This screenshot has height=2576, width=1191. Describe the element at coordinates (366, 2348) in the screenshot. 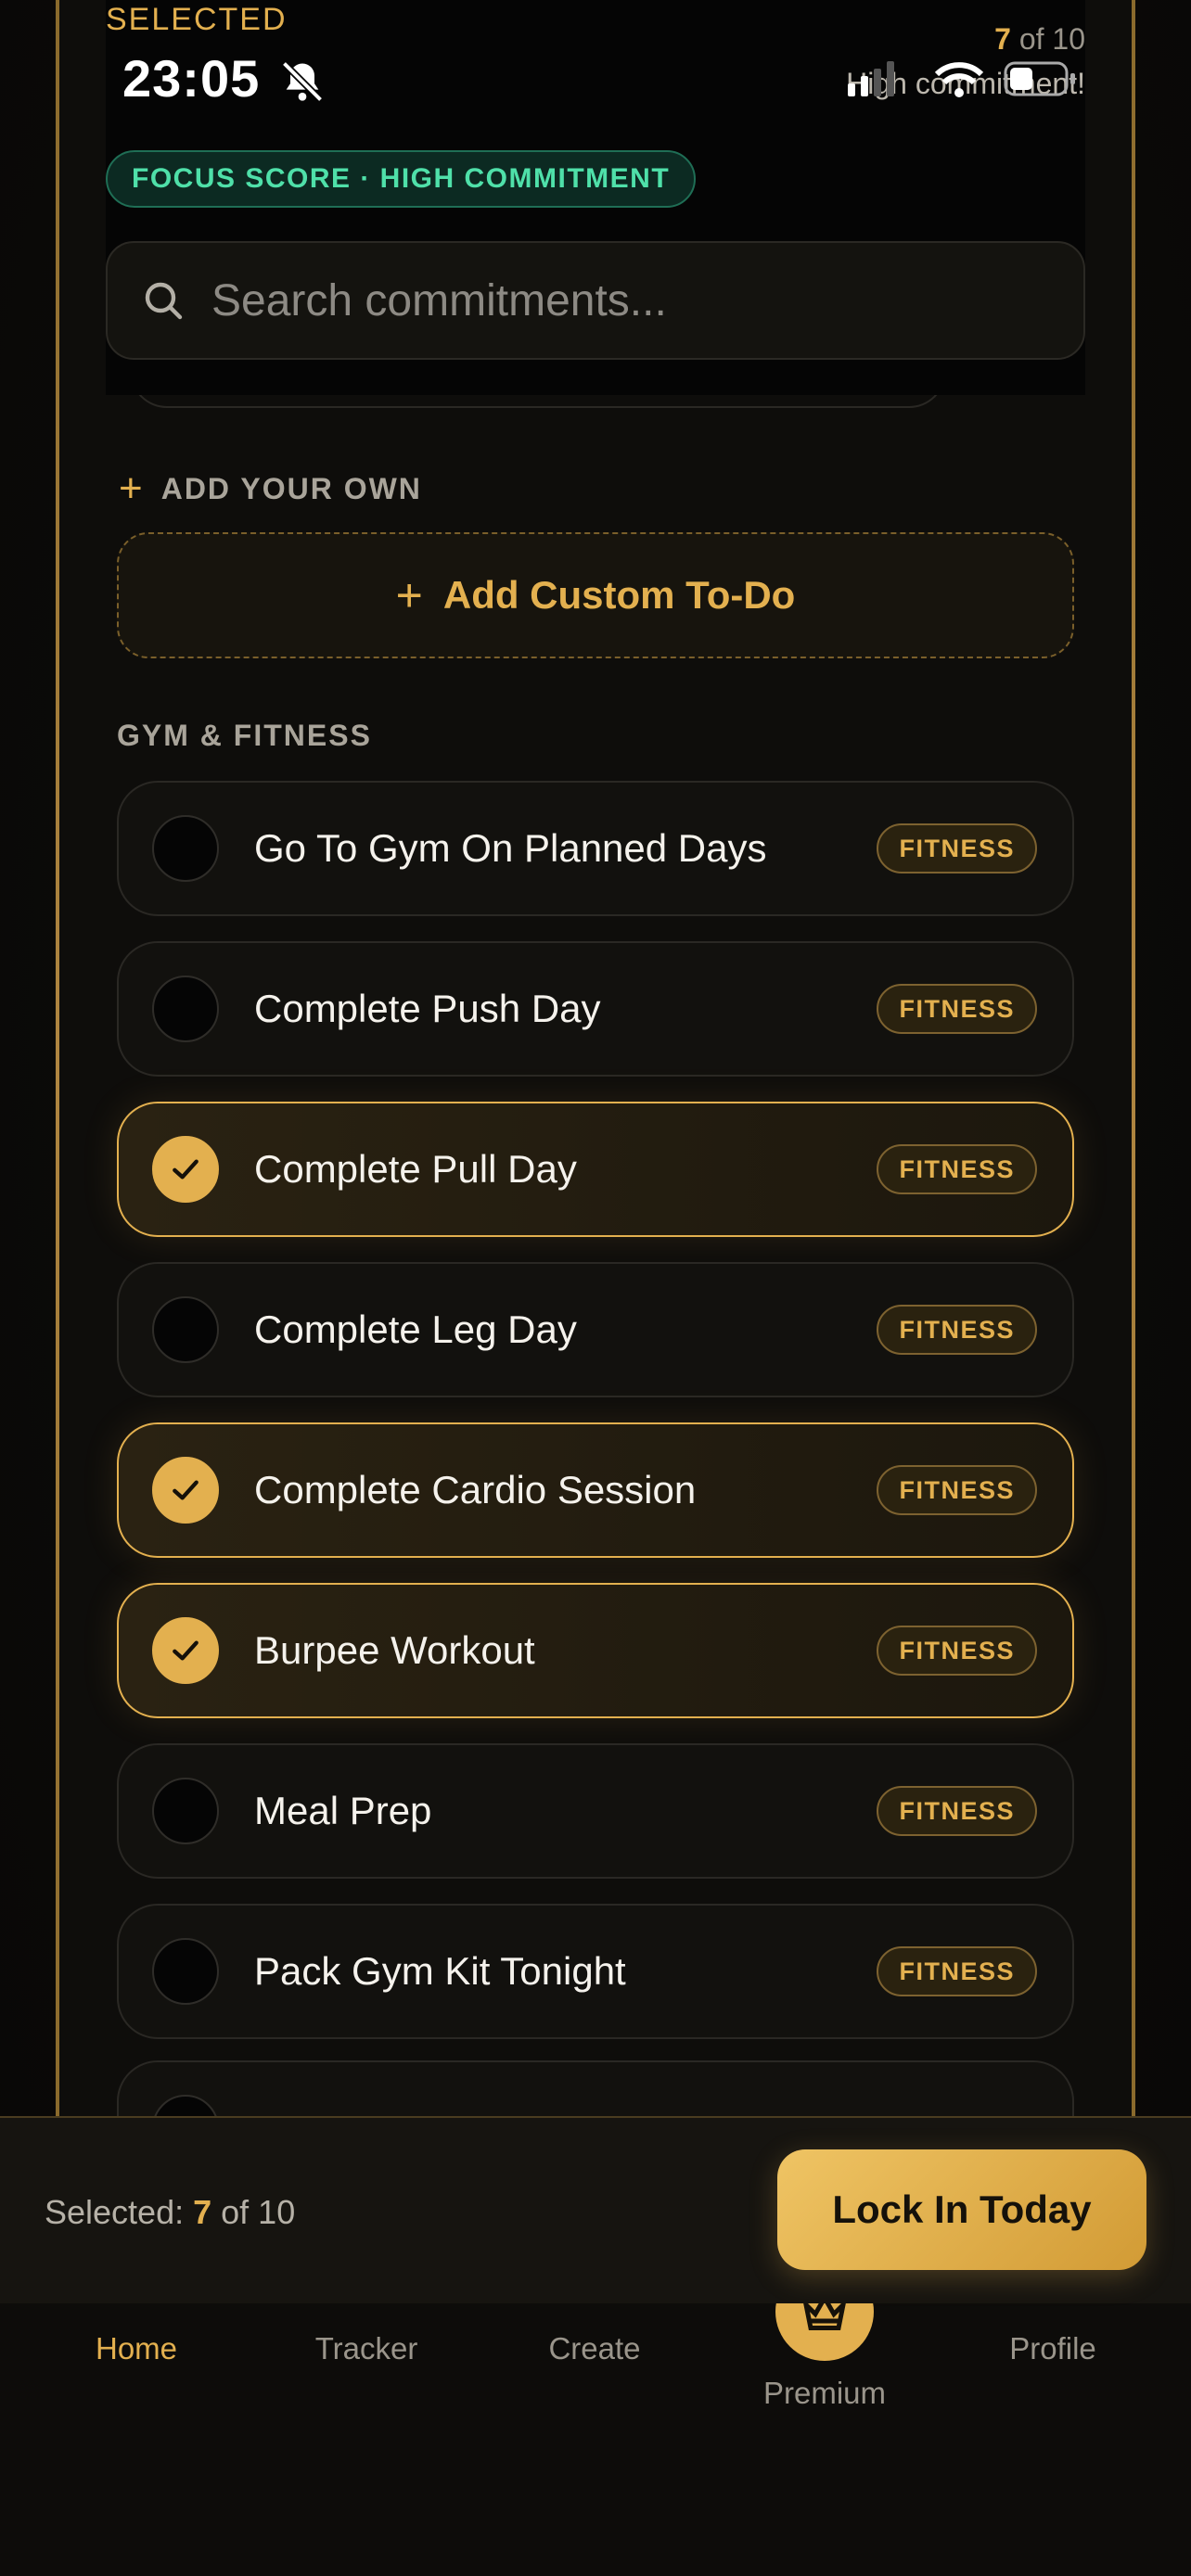

I see `tab-tracker: Tracker` at that location.